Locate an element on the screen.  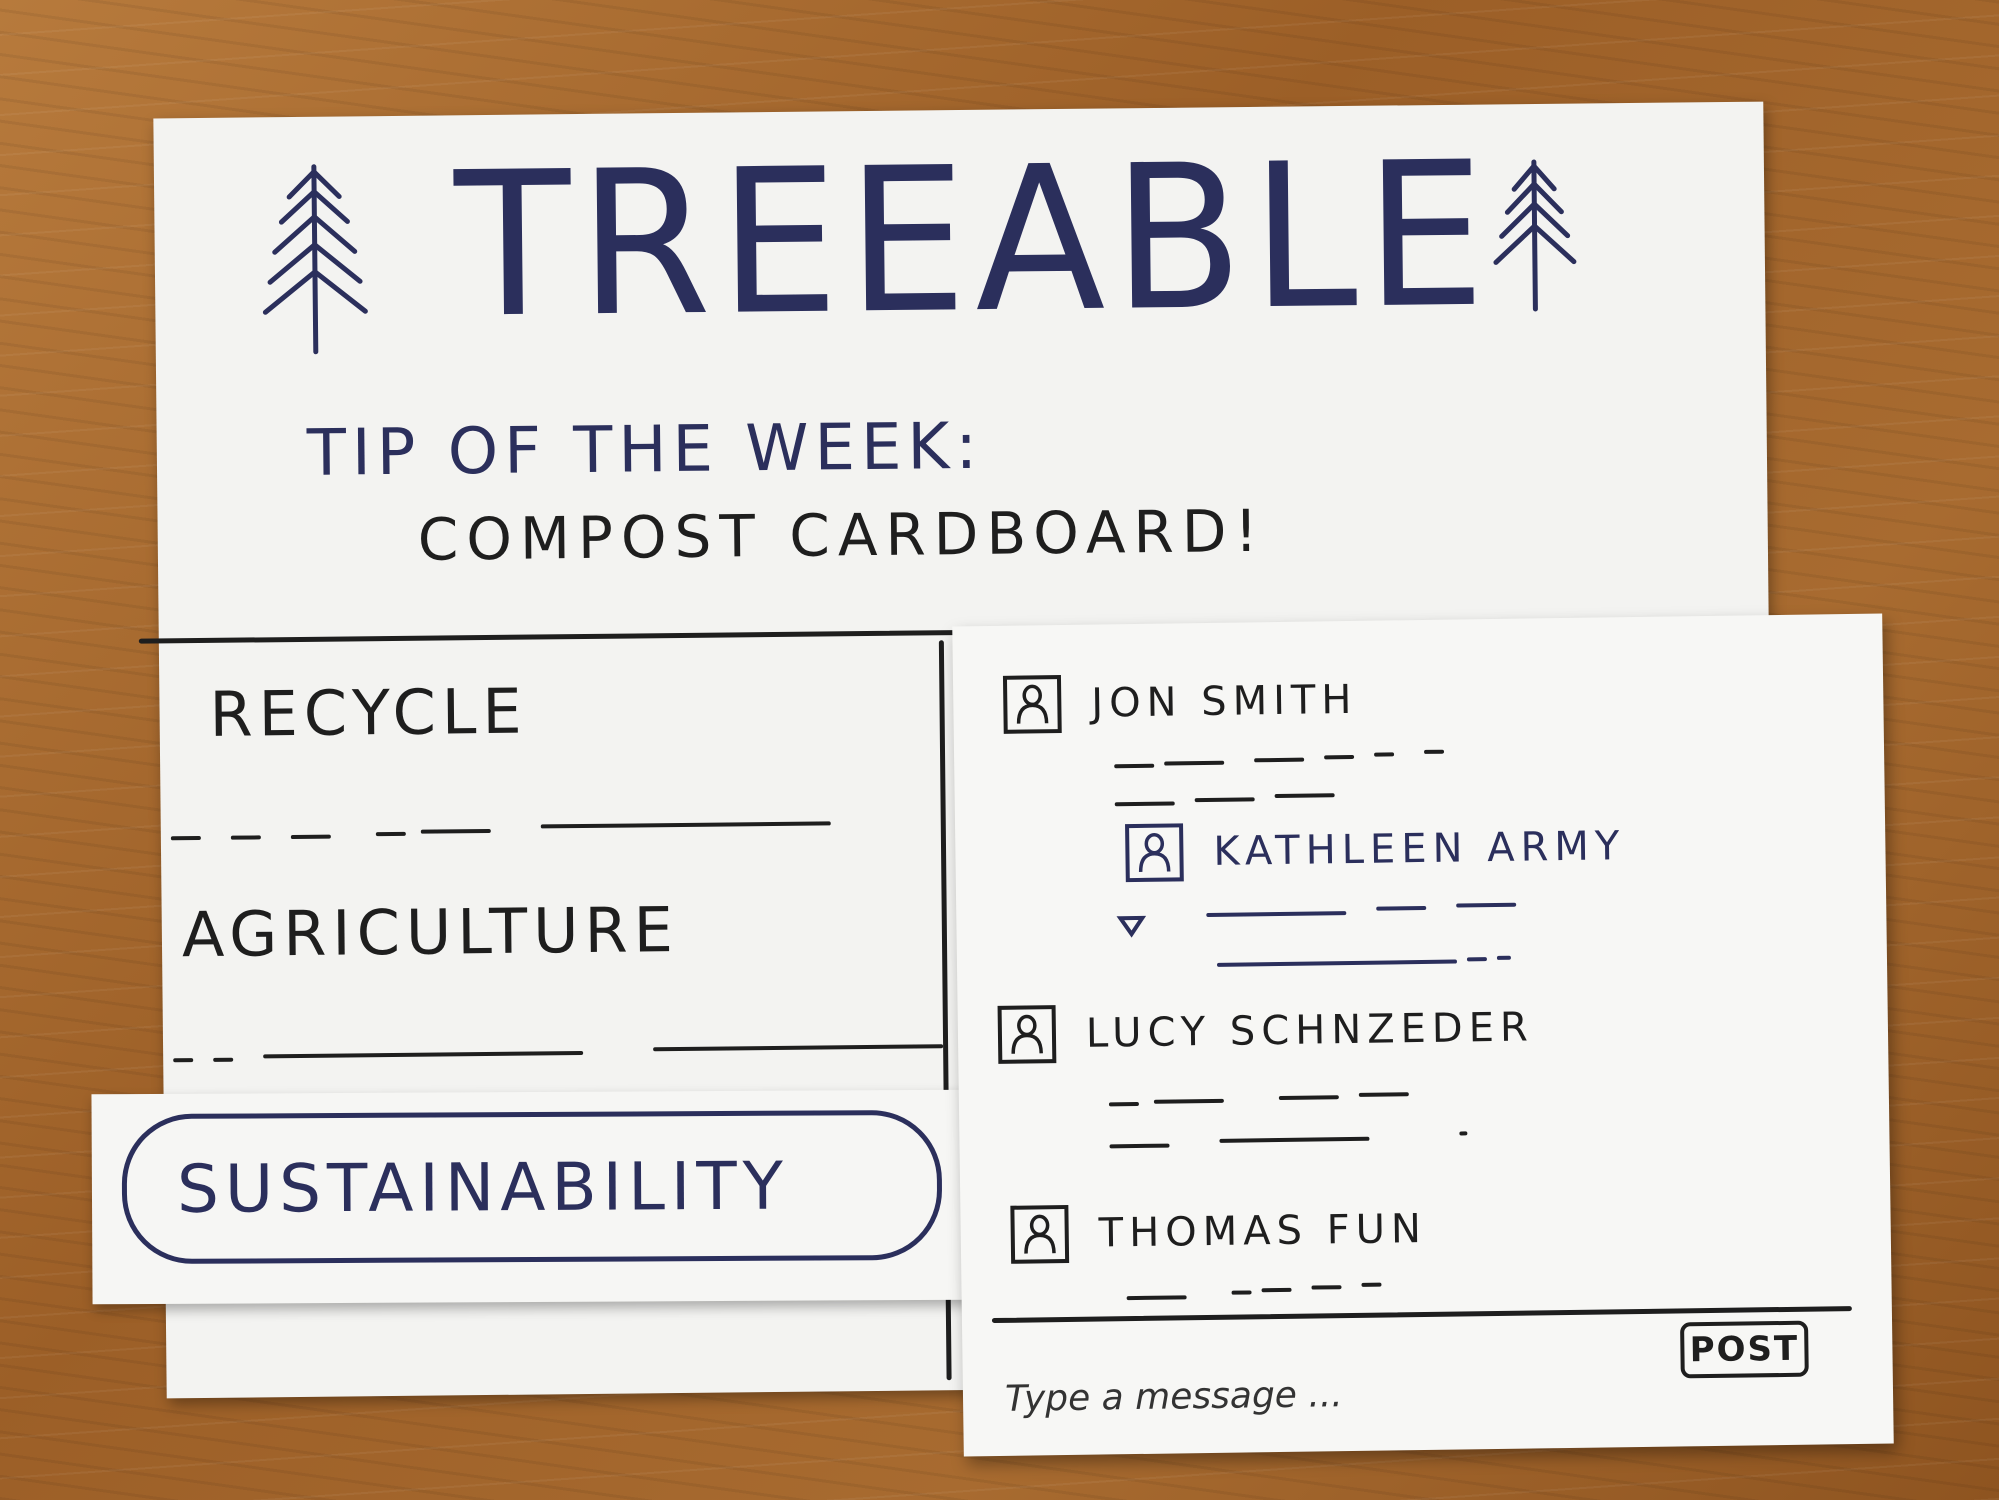
category-agriculture: AGRICULTURE is located at coordinates (431, 932).